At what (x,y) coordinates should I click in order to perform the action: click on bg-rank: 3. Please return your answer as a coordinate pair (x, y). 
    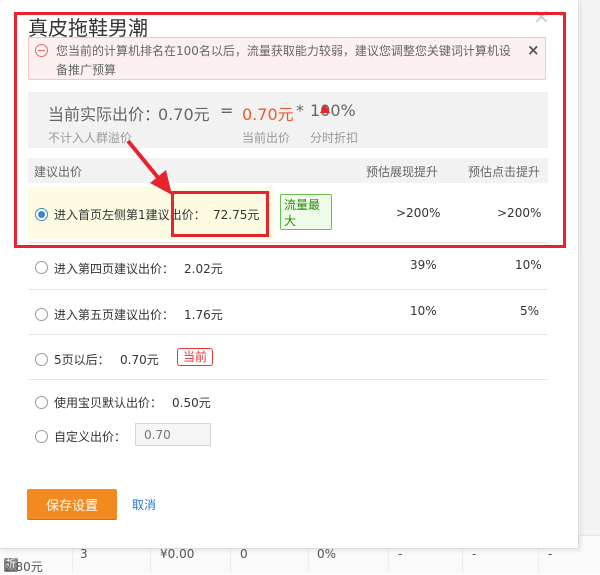
    Looking at the image, I should click on (84, 554).